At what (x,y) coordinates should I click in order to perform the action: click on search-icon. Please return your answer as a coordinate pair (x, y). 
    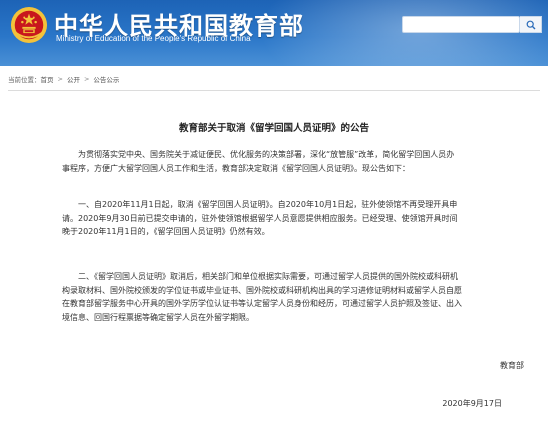
    Looking at the image, I should click on (530, 24).